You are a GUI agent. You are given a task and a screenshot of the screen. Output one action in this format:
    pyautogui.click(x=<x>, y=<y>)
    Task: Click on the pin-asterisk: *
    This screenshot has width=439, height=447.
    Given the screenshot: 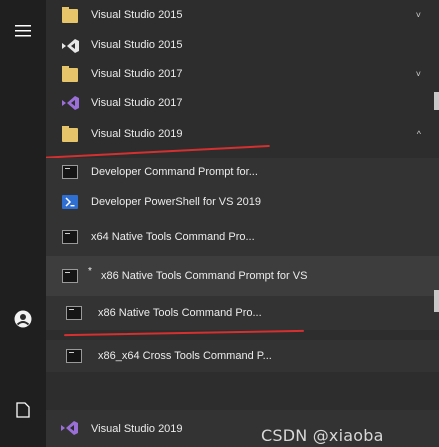 What is the action you would take?
    pyautogui.click(x=90, y=271)
    